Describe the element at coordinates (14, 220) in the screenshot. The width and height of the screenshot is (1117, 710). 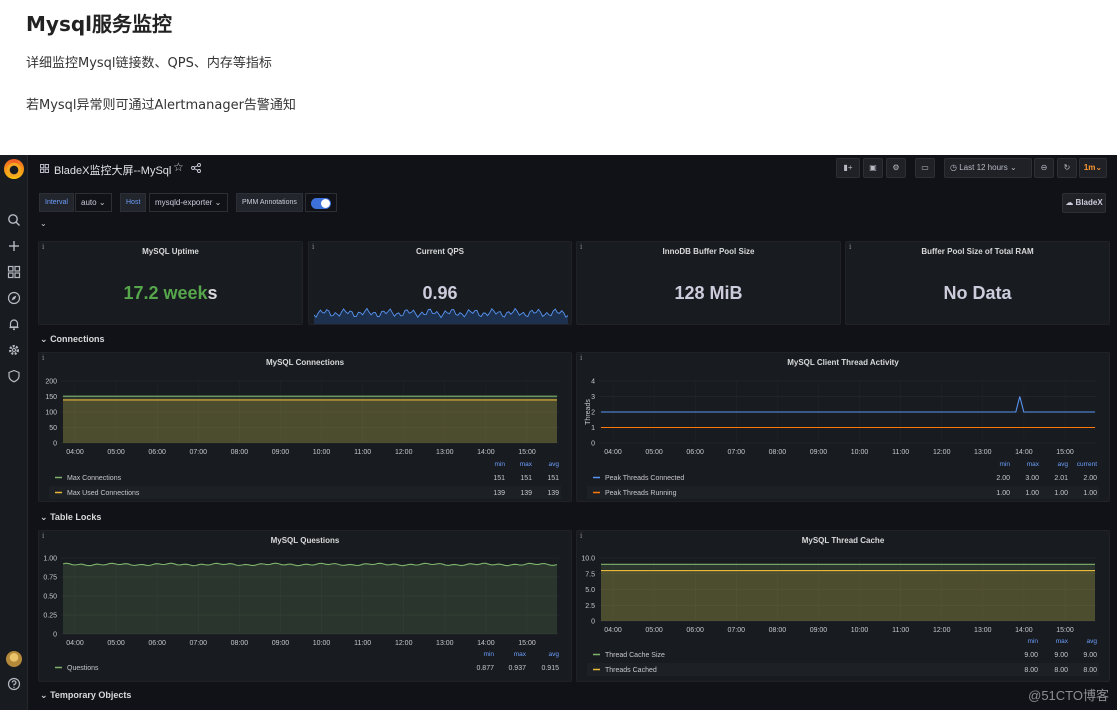
I see `search-icon` at that location.